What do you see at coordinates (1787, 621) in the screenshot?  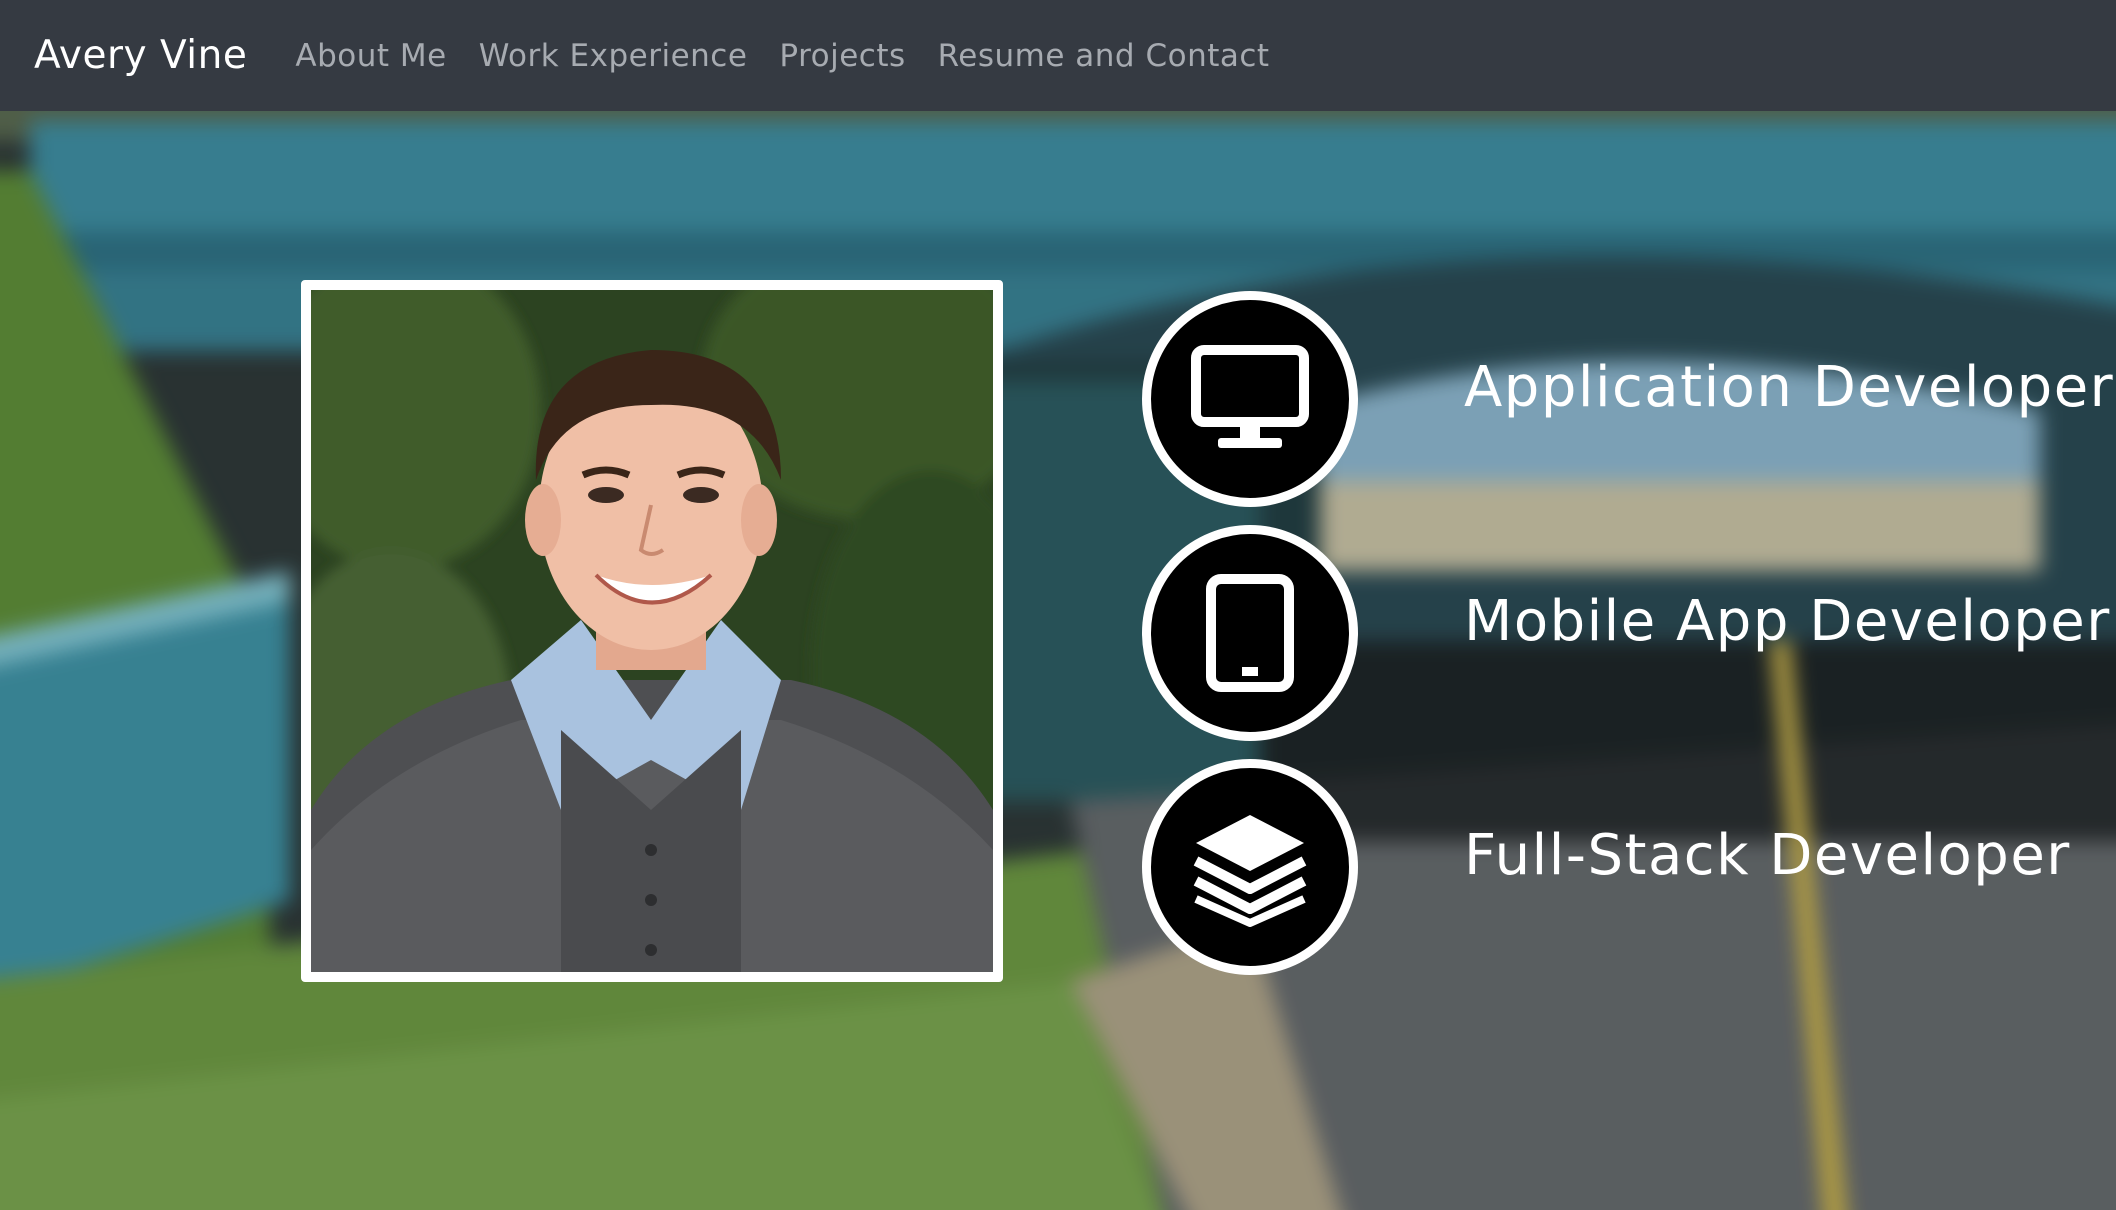 I see `role-label-mobile-app-developer: Mobile App Developer` at bounding box center [1787, 621].